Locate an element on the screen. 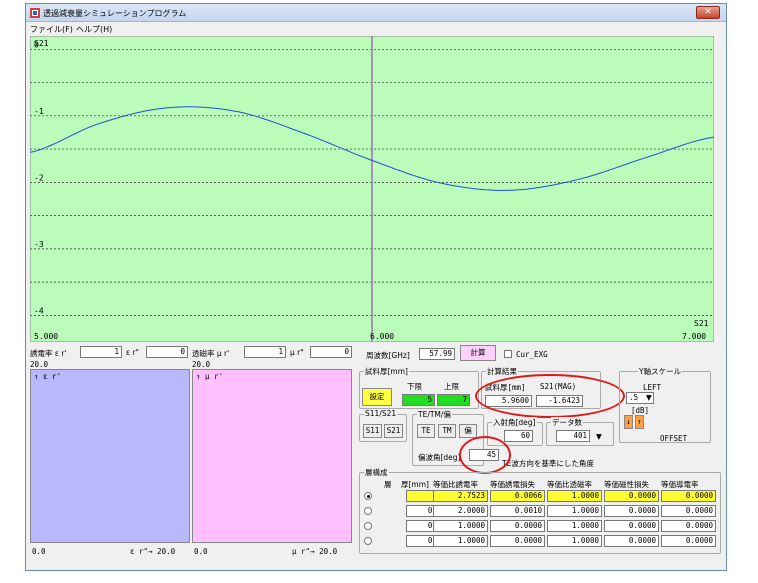 The height and width of the screenshot is (583, 758). y-tick-label: -2 is located at coordinates (39, 177).